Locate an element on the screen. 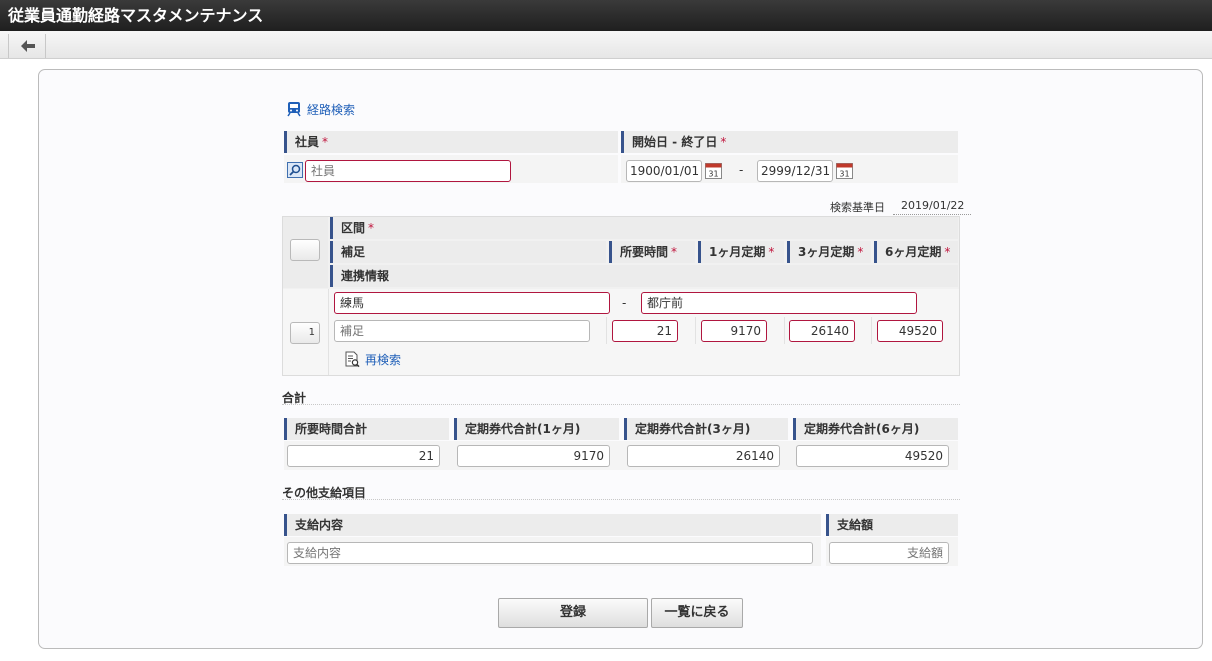  research-label: 再検索 is located at coordinates (383, 360).